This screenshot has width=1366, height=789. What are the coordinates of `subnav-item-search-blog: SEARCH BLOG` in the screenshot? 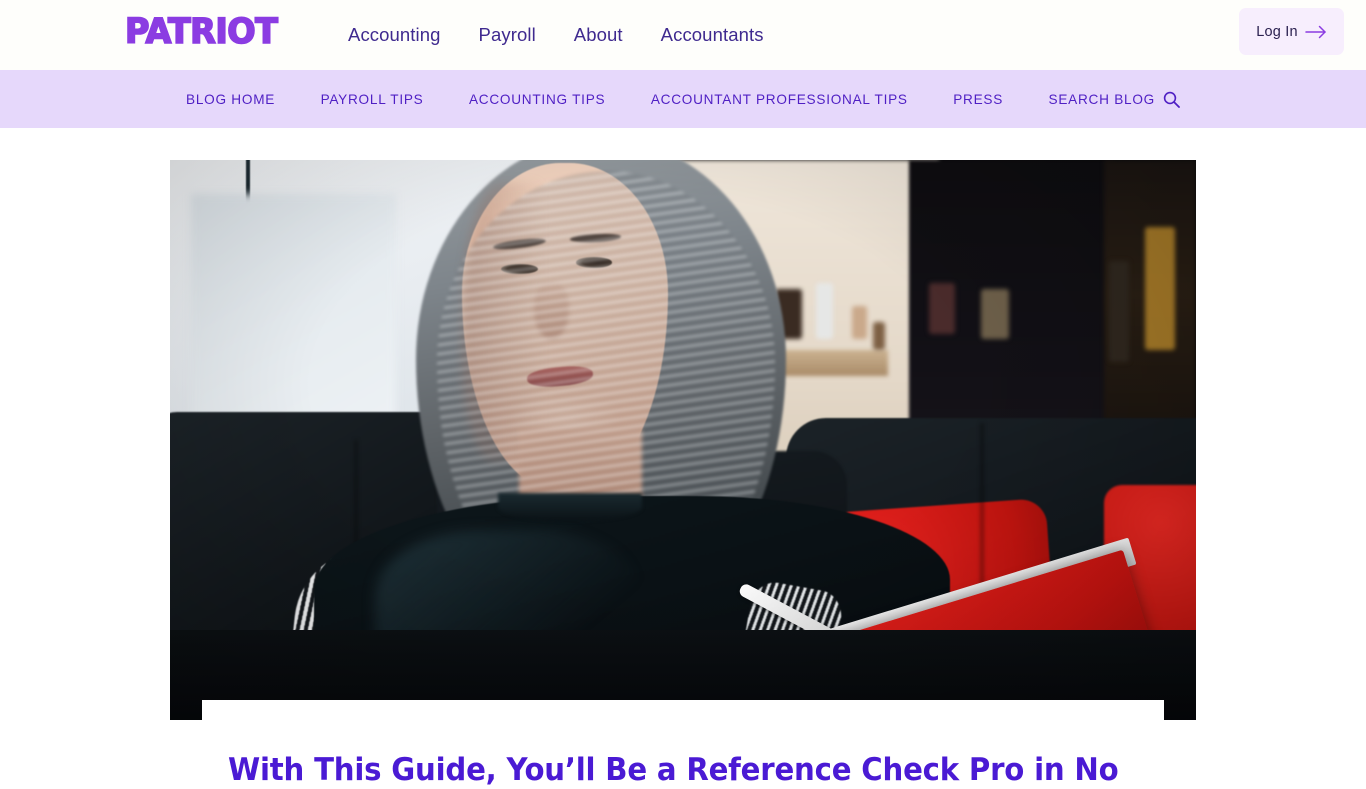 It's located at (1114, 99).